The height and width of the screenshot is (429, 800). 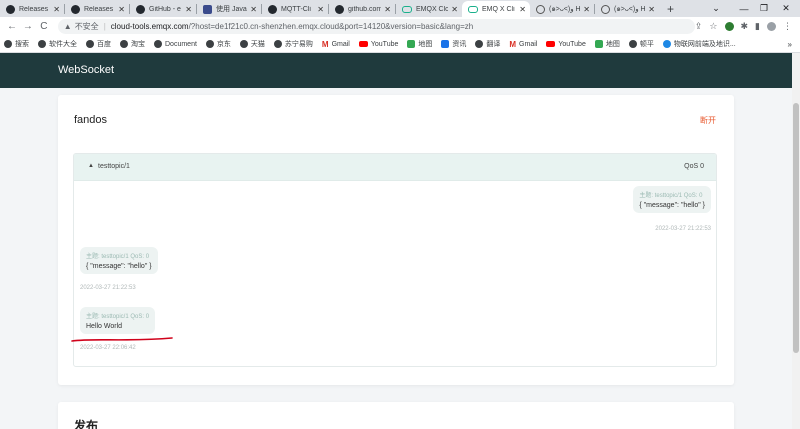 I want to click on back-icon: ←, so click(x=12, y=26).